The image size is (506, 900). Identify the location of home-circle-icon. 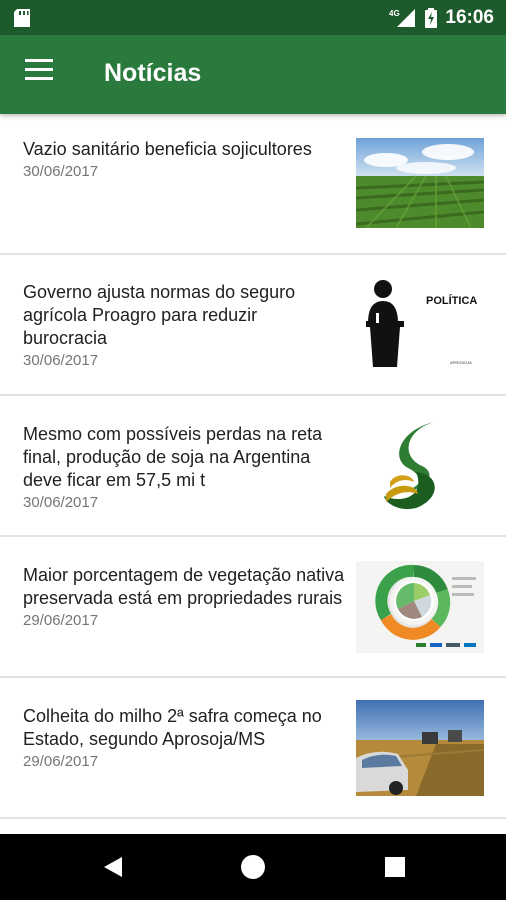
(253, 867).